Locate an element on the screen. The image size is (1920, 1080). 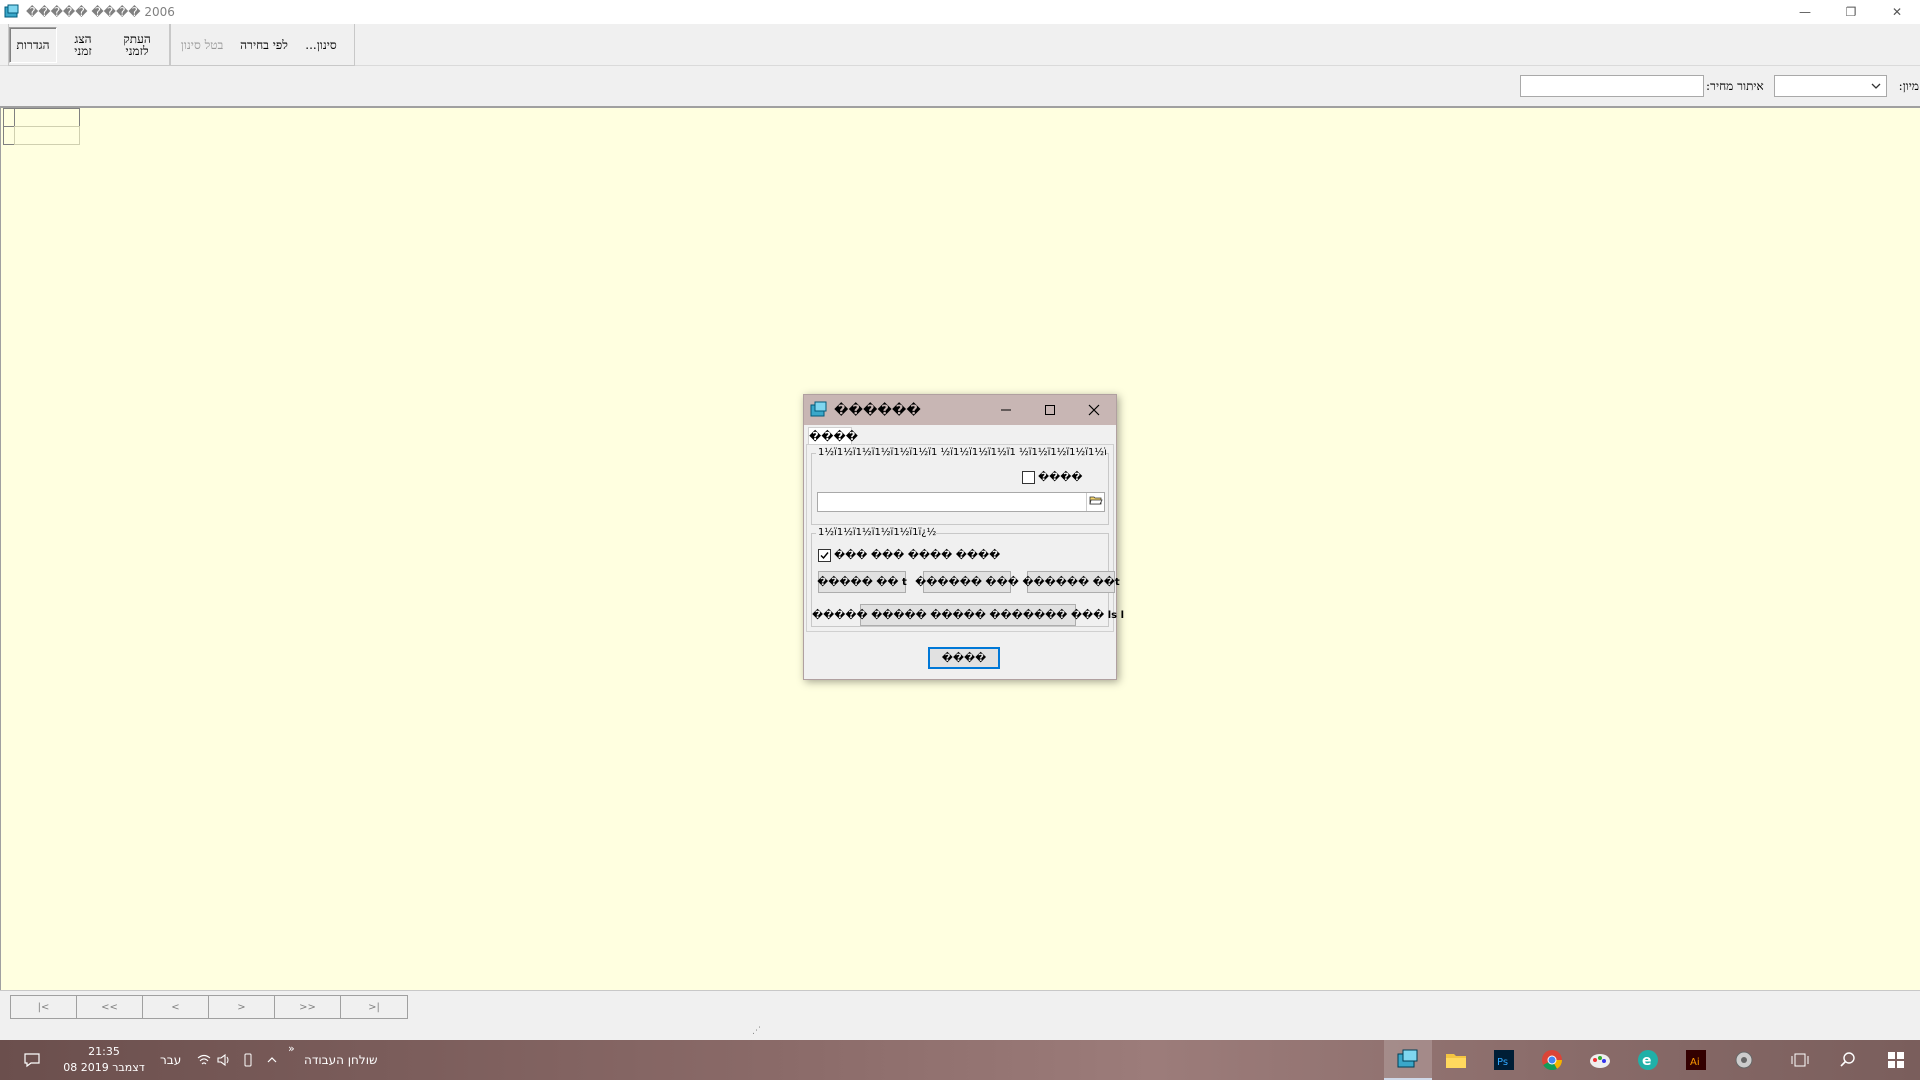
chevron-up-icon is located at coordinates (272, 1060).